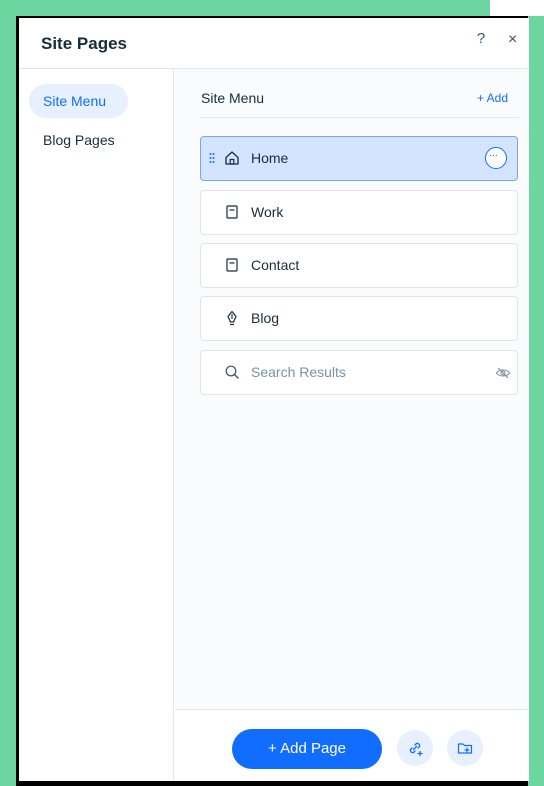 The image size is (544, 786). I want to click on page-label: Home, so click(270, 158).